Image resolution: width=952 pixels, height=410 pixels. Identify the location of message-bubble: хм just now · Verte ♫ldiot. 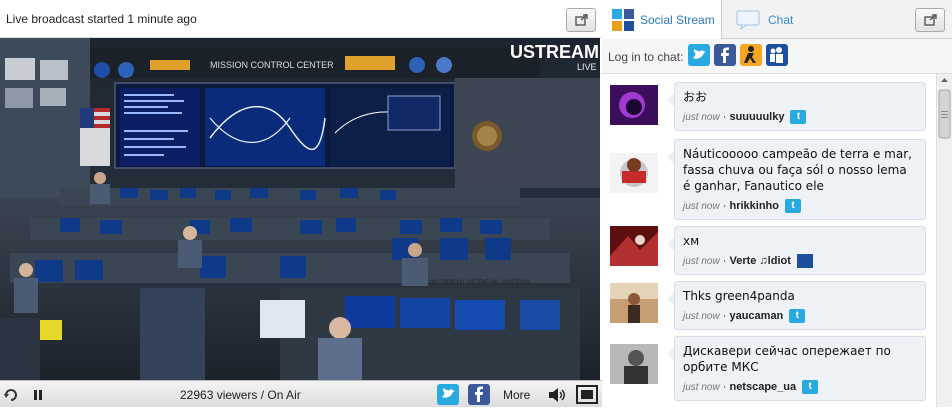
(796, 250).